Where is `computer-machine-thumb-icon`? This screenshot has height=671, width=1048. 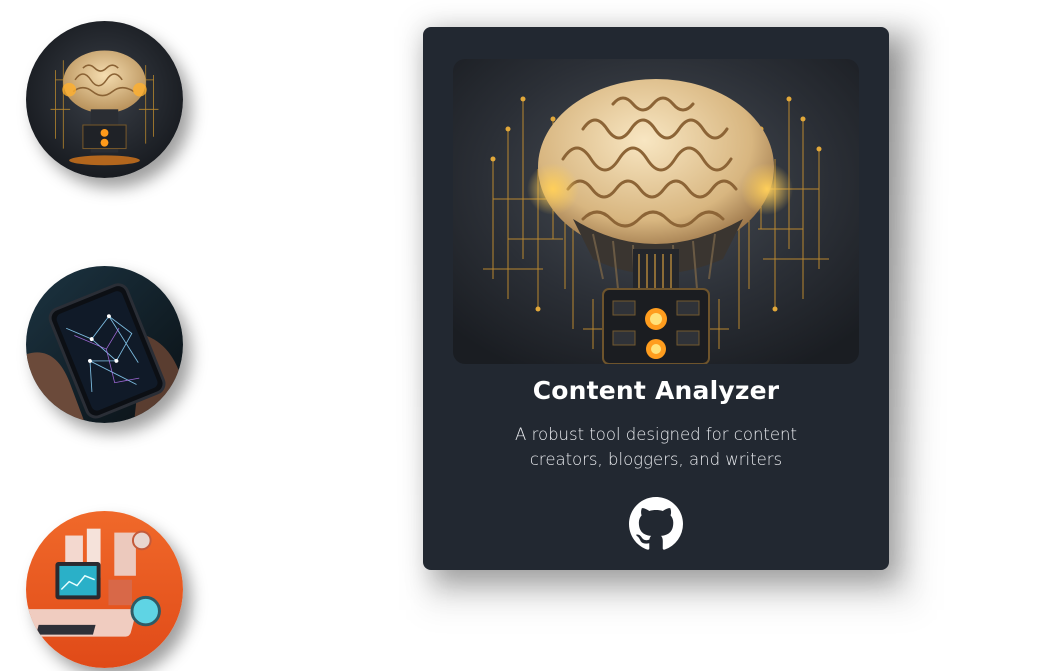 computer-machine-thumb-icon is located at coordinates (104, 589).